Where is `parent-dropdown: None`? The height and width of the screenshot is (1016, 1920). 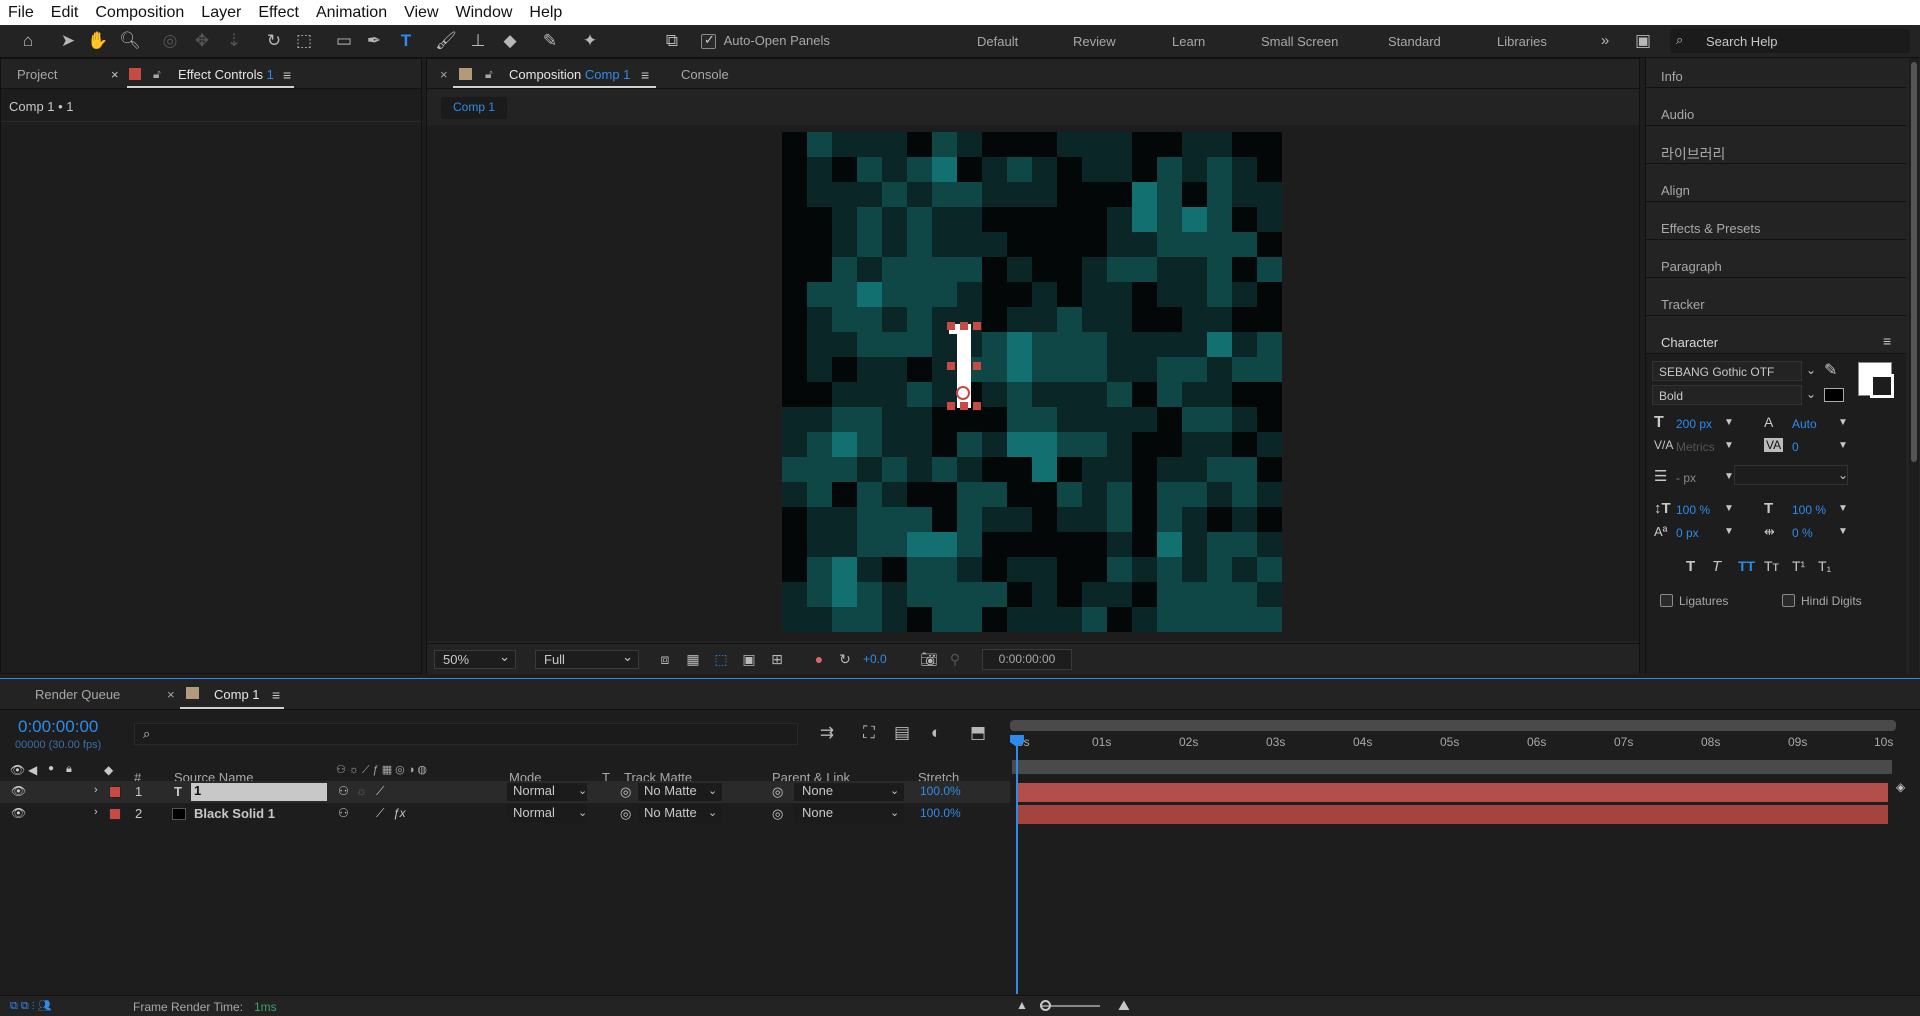 parent-dropdown: None is located at coordinates (849, 814).